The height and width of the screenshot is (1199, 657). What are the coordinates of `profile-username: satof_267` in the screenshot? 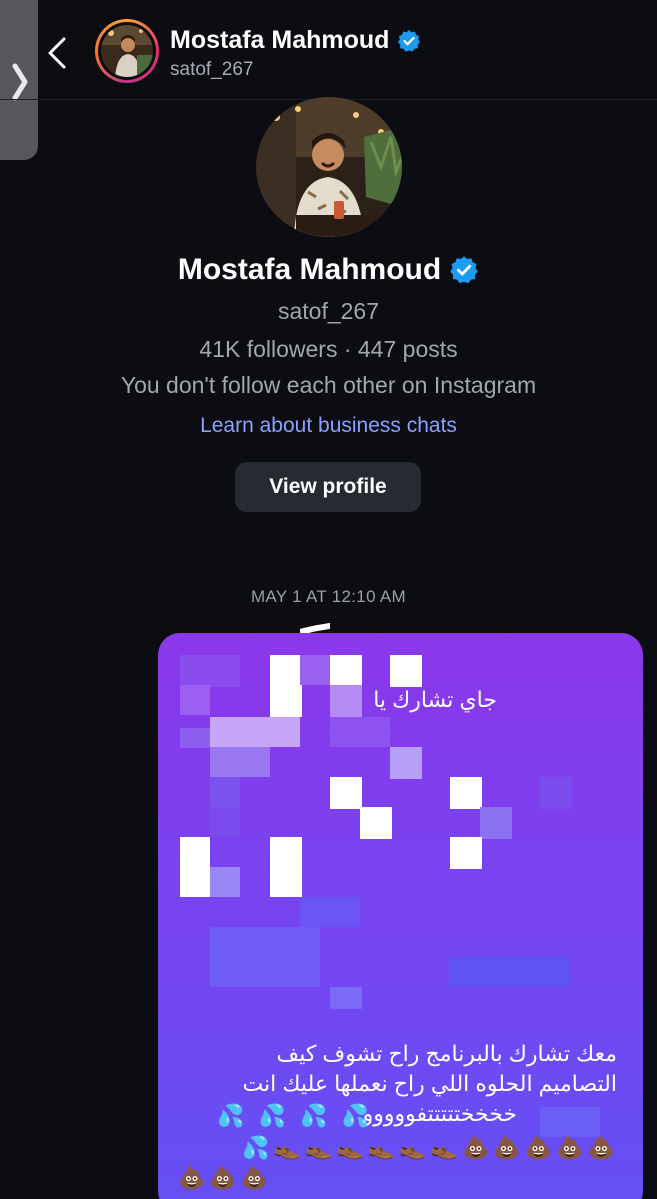 It's located at (328, 311).